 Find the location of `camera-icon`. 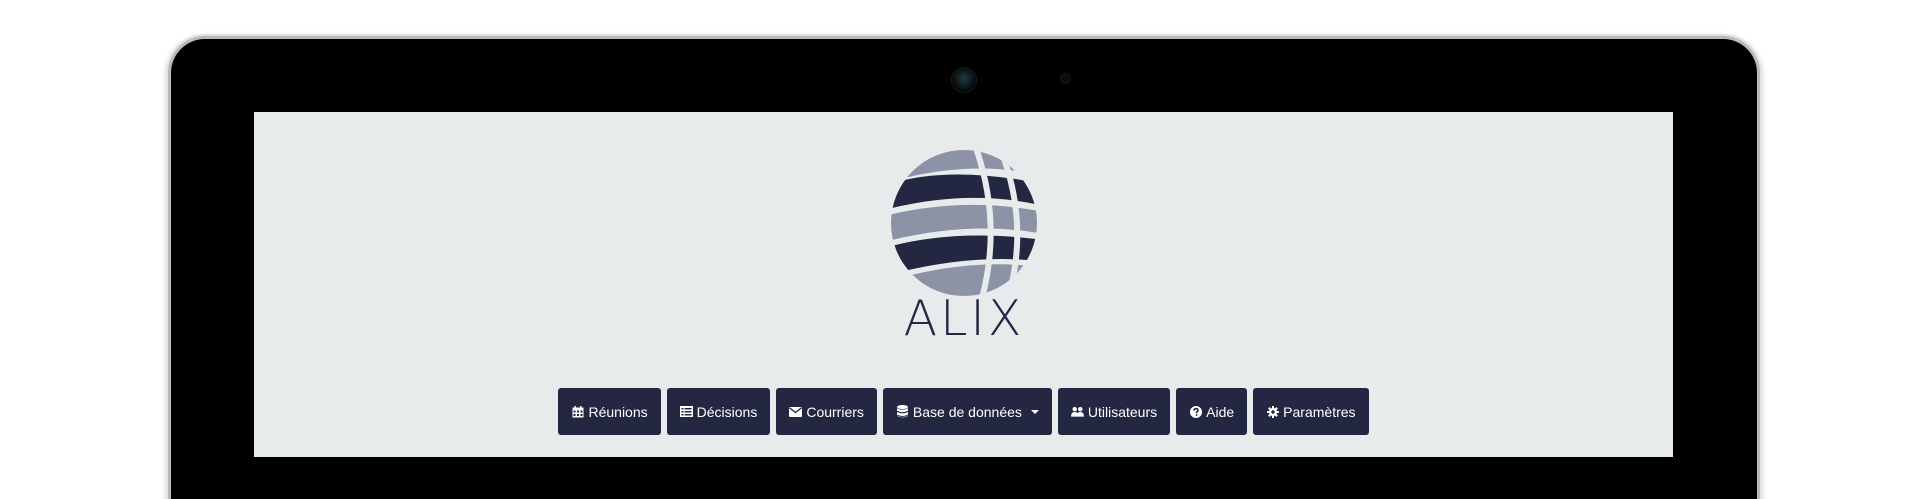

camera-icon is located at coordinates (964, 80).